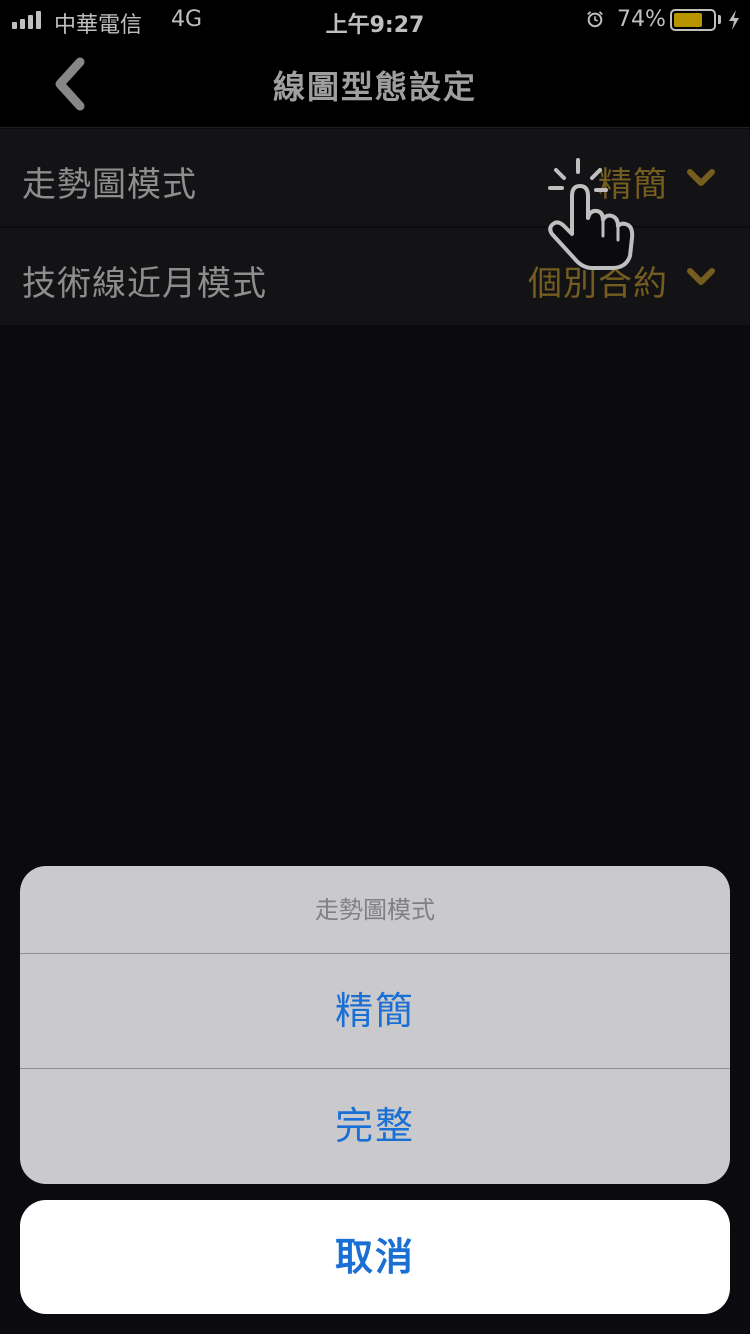 This screenshot has width=750, height=1334. Describe the element at coordinates (375, 1011) in the screenshot. I see `option-simple: 精簡` at that location.